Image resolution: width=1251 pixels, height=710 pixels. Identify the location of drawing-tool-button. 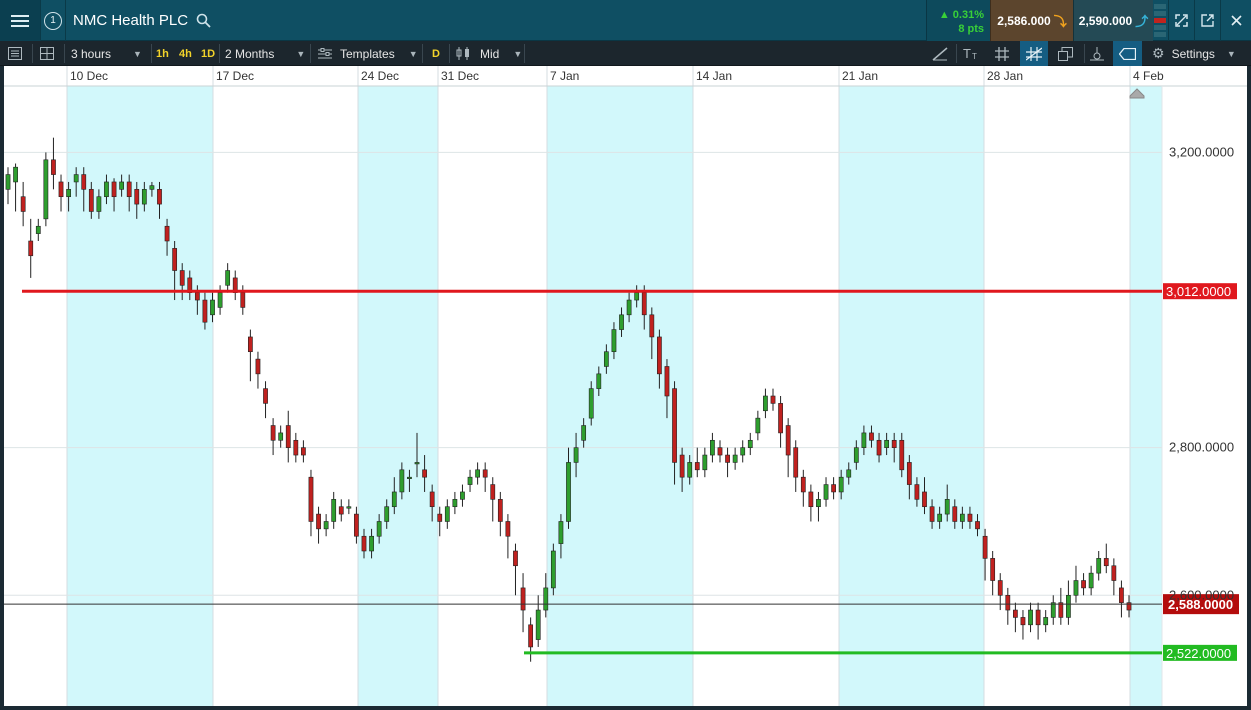
(942, 53).